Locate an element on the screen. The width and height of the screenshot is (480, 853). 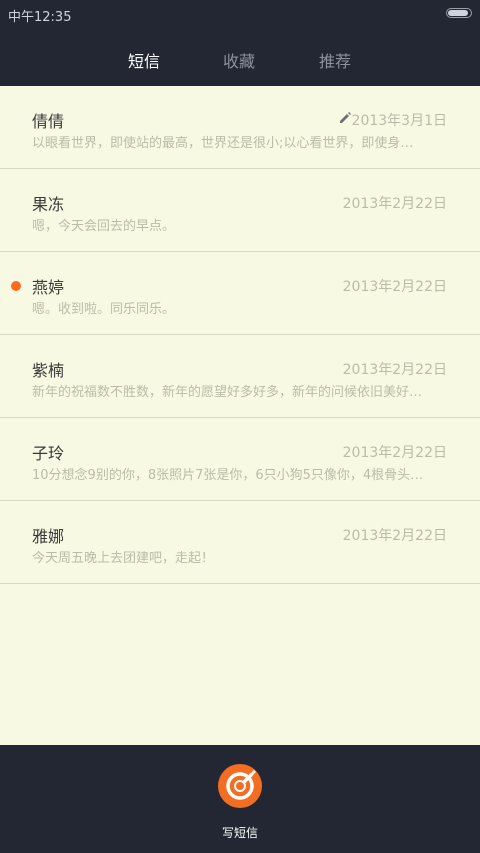
tab-sms: 短信 is located at coordinates (144, 60).